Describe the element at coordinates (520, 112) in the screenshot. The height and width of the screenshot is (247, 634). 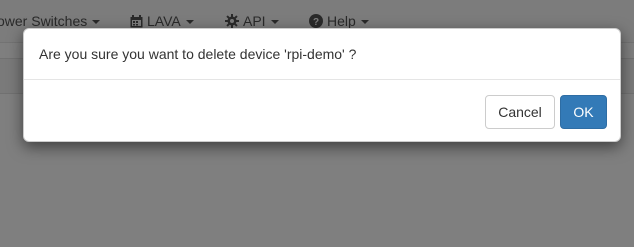
I see `cancel-button: Cancel` at that location.